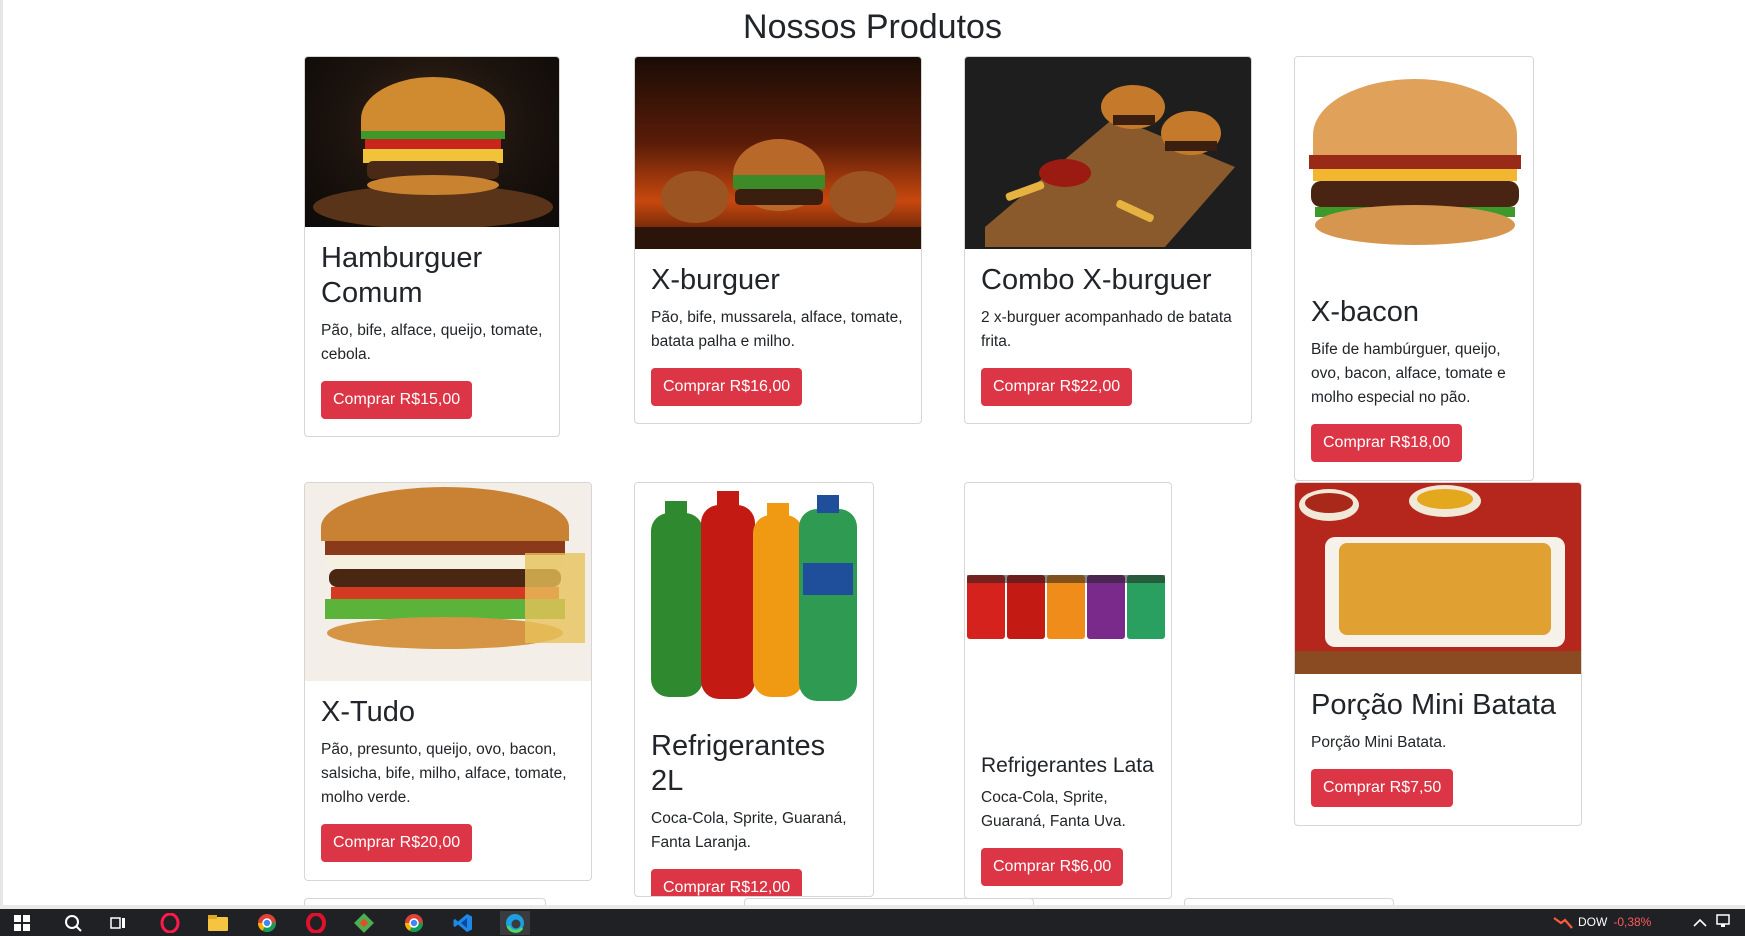  I want to click on ticker-symbol: DOW, so click(1593, 922).